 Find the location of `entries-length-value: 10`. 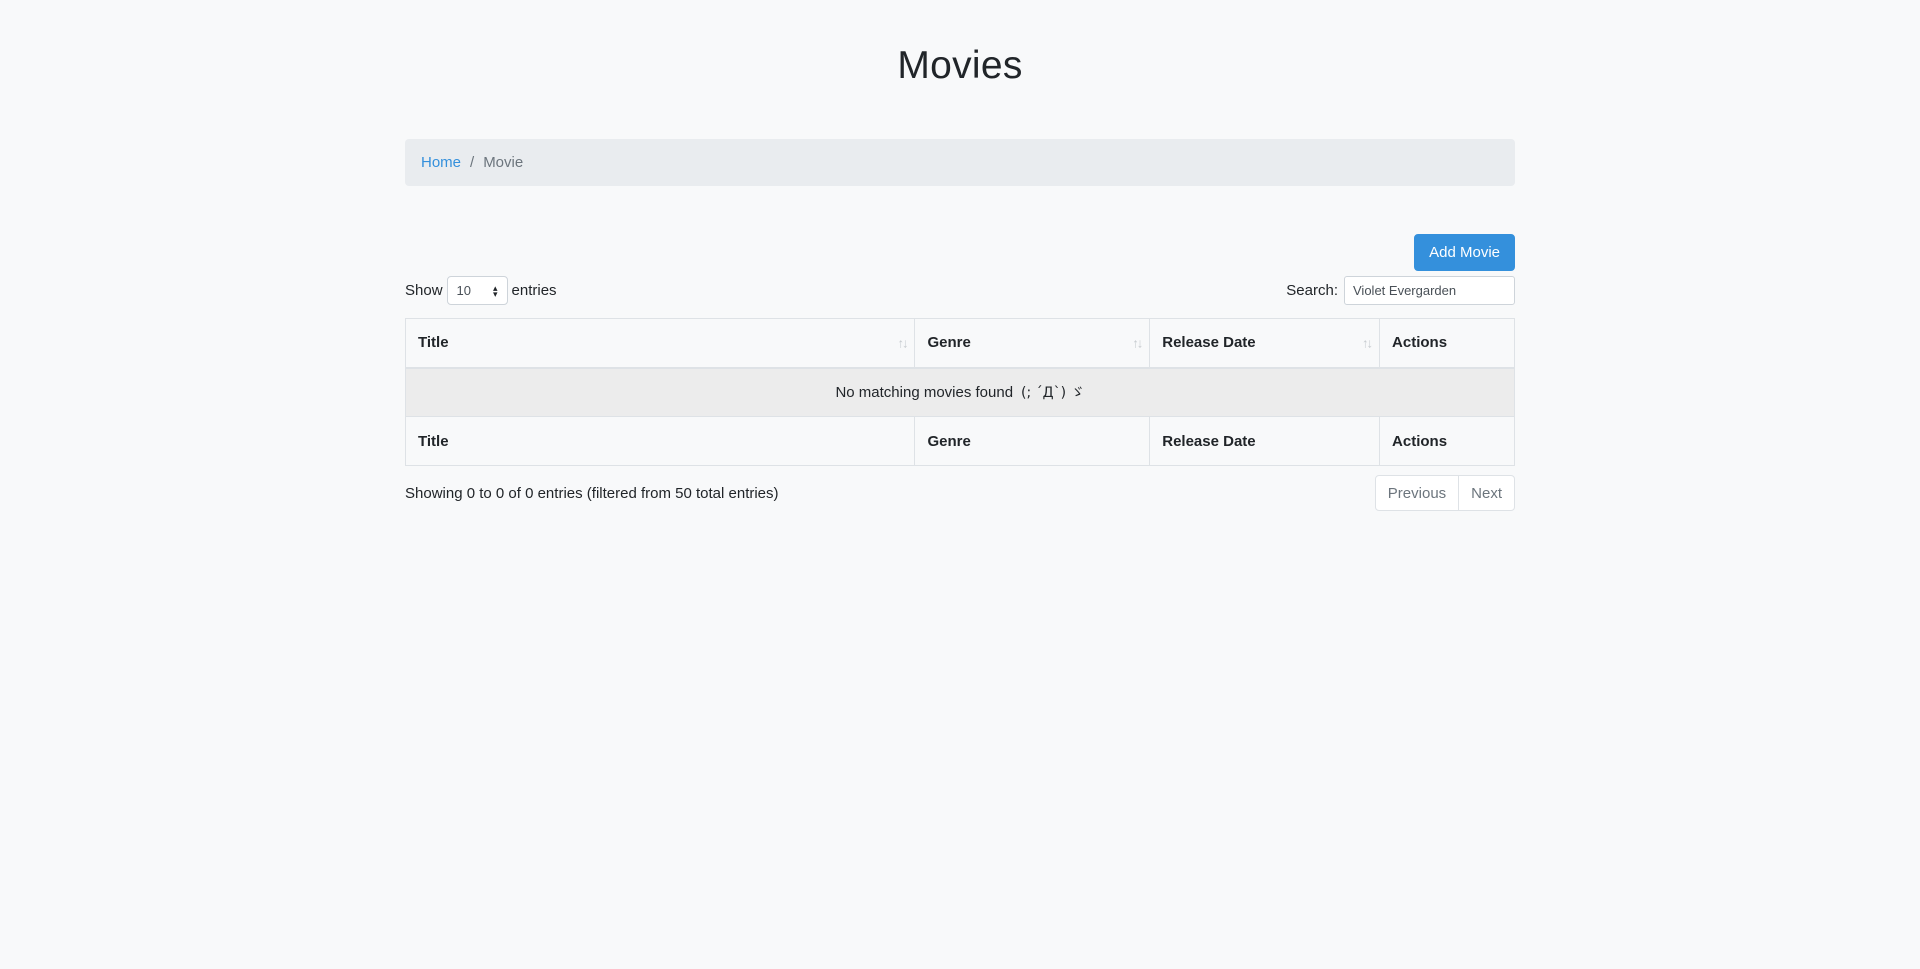

entries-length-value: 10 is located at coordinates (463, 290).